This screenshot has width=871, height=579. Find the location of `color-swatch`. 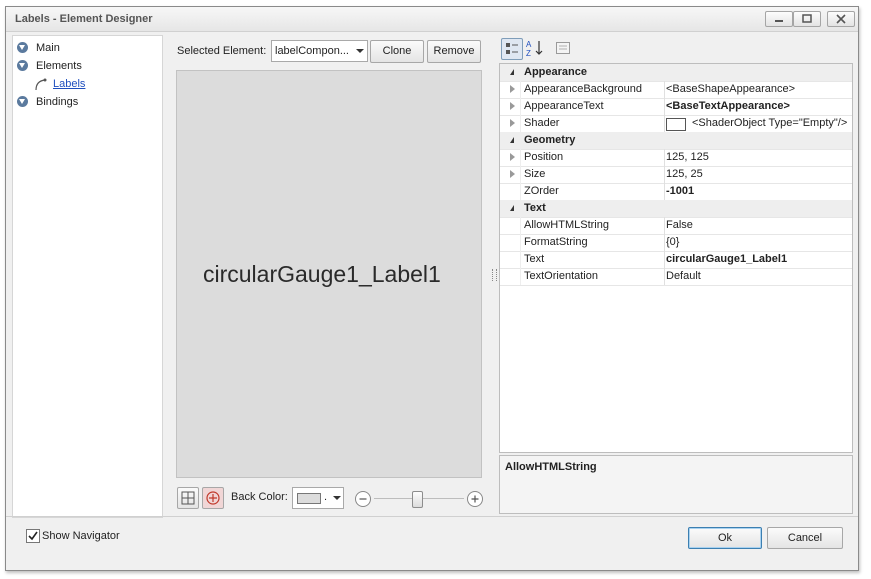

color-swatch is located at coordinates (309, 498).